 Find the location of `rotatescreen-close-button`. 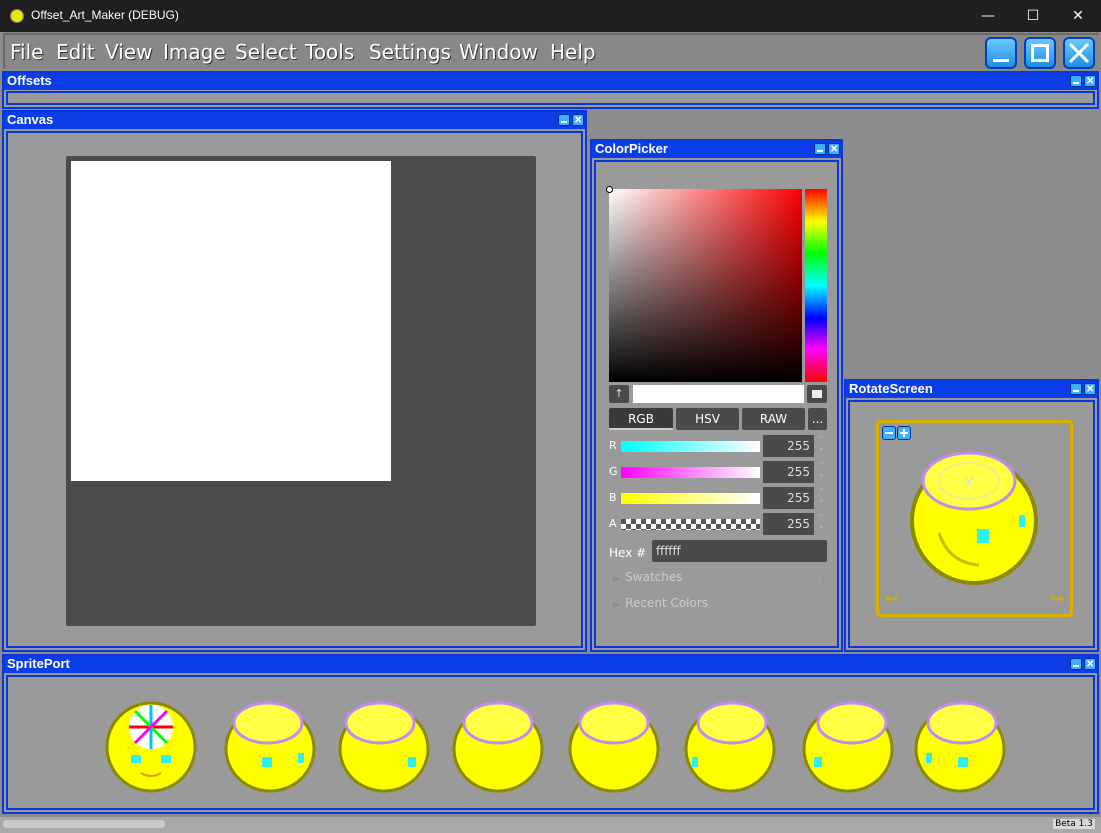

rotatescreen-close-button is located at coordinates (1090, 390).